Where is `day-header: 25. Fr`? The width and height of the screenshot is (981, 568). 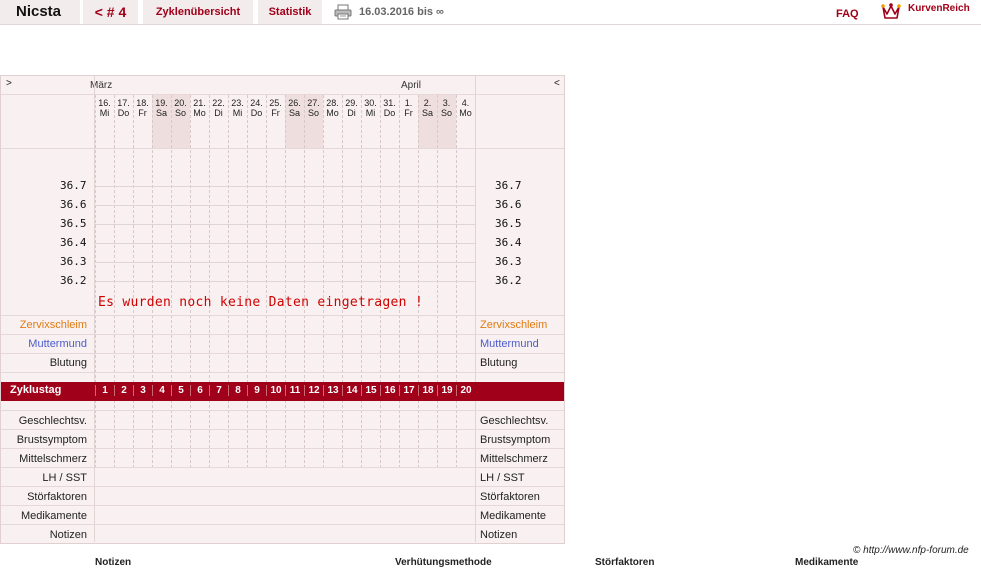
day-header: 25. Fr is located at coordinates (275, 108).